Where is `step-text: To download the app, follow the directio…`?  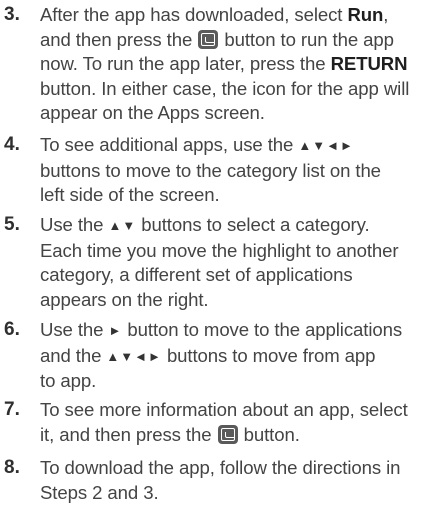
step-text: To download the app, follow the directio… is located at coordinates (220, 480).